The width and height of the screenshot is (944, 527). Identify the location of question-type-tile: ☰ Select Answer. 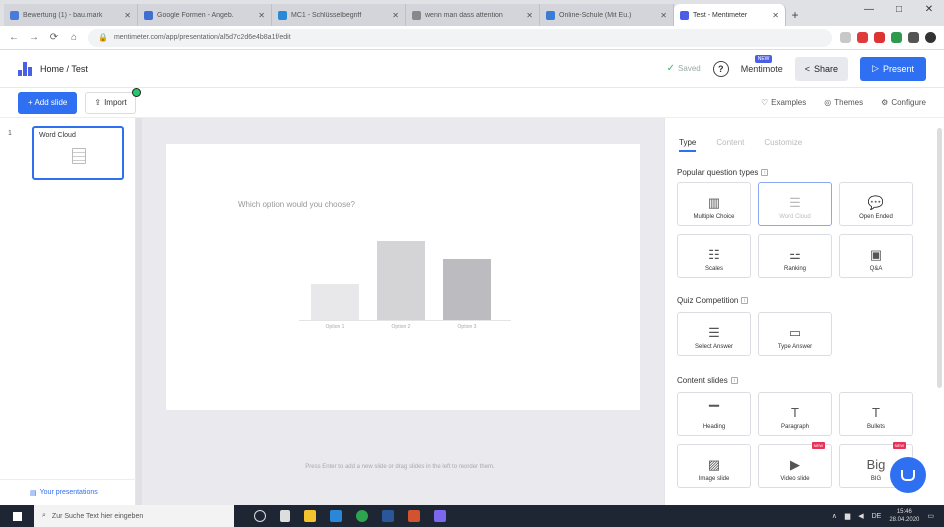
(714, 334).